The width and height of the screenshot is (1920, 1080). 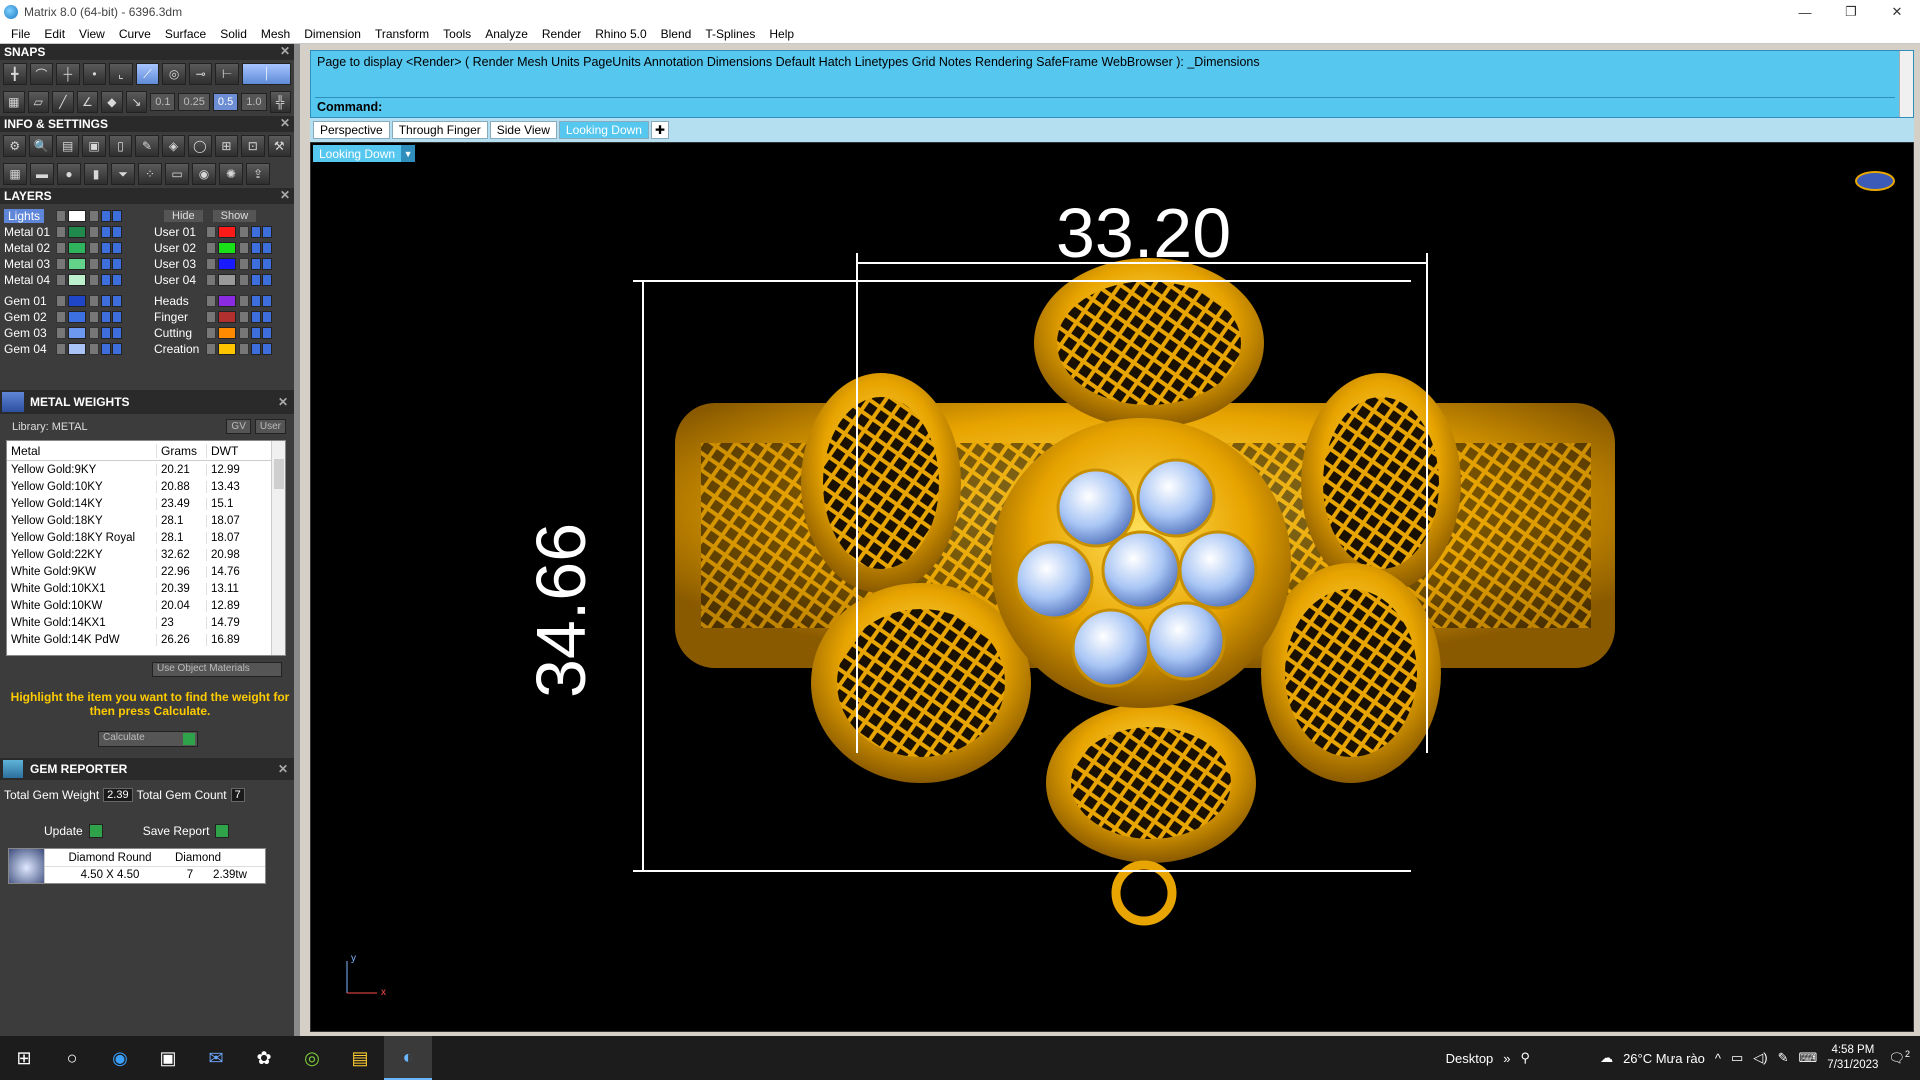 I want to click on layer-row-metal-03: Metal 03, so click(x=61, y=264).